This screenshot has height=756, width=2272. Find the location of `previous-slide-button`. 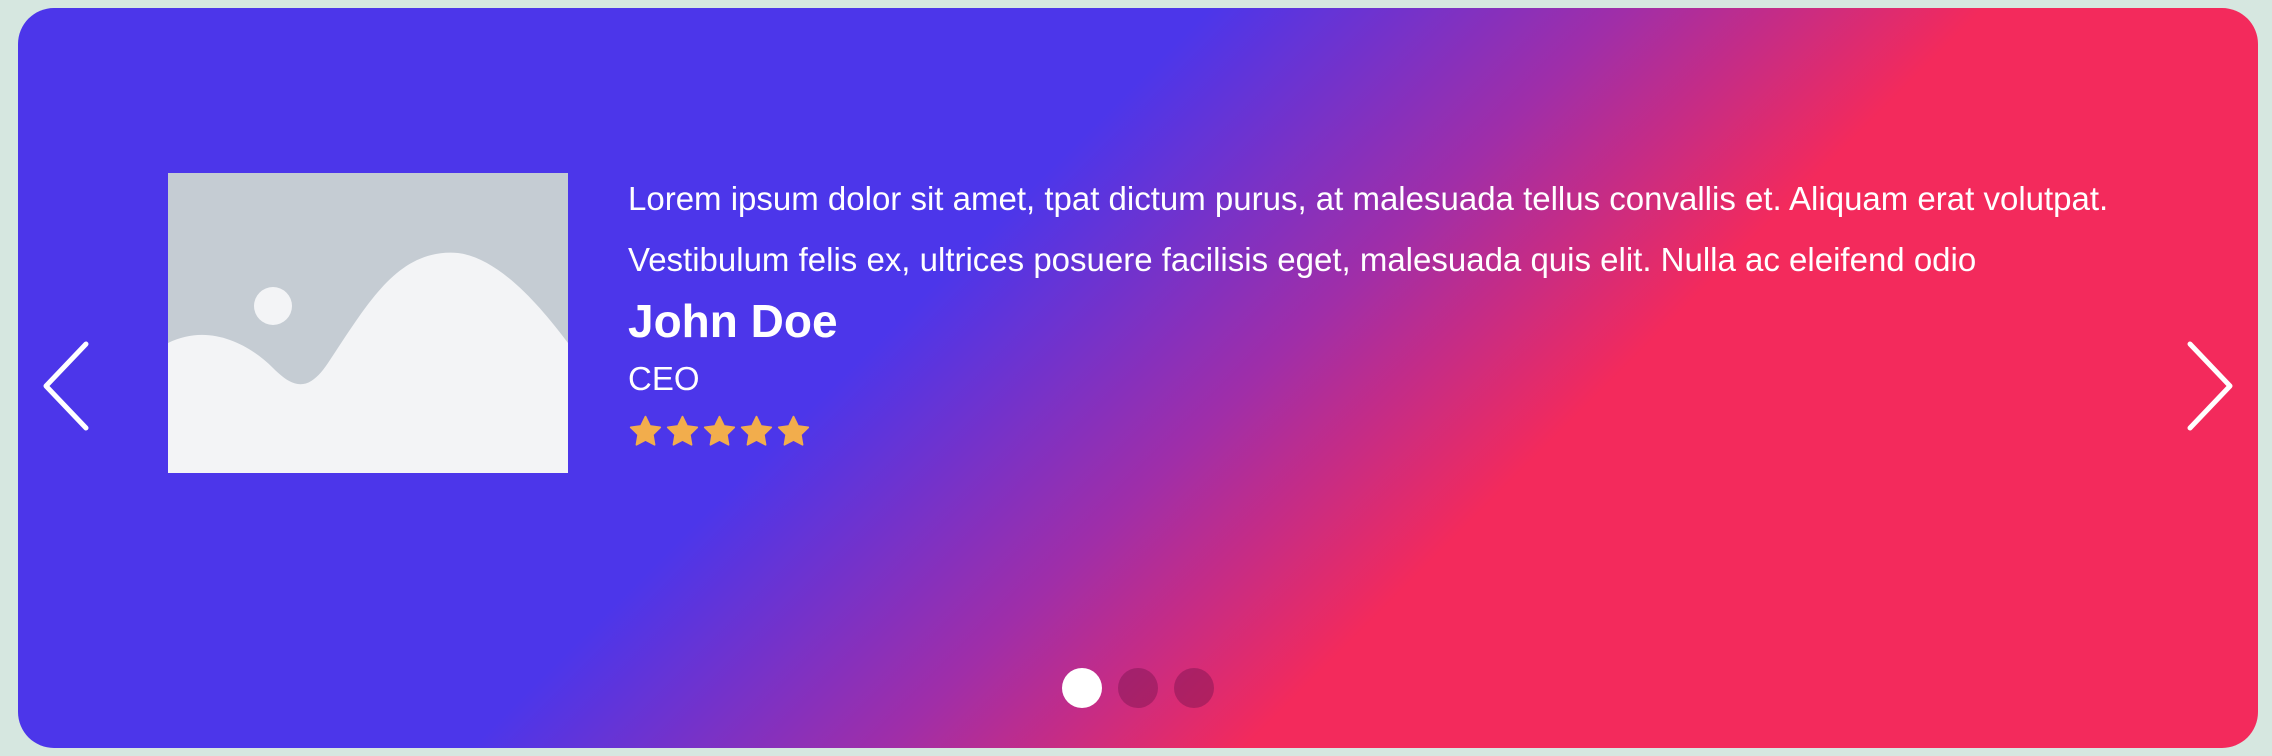

previous-slide-button is located at coordinates (68, 386).